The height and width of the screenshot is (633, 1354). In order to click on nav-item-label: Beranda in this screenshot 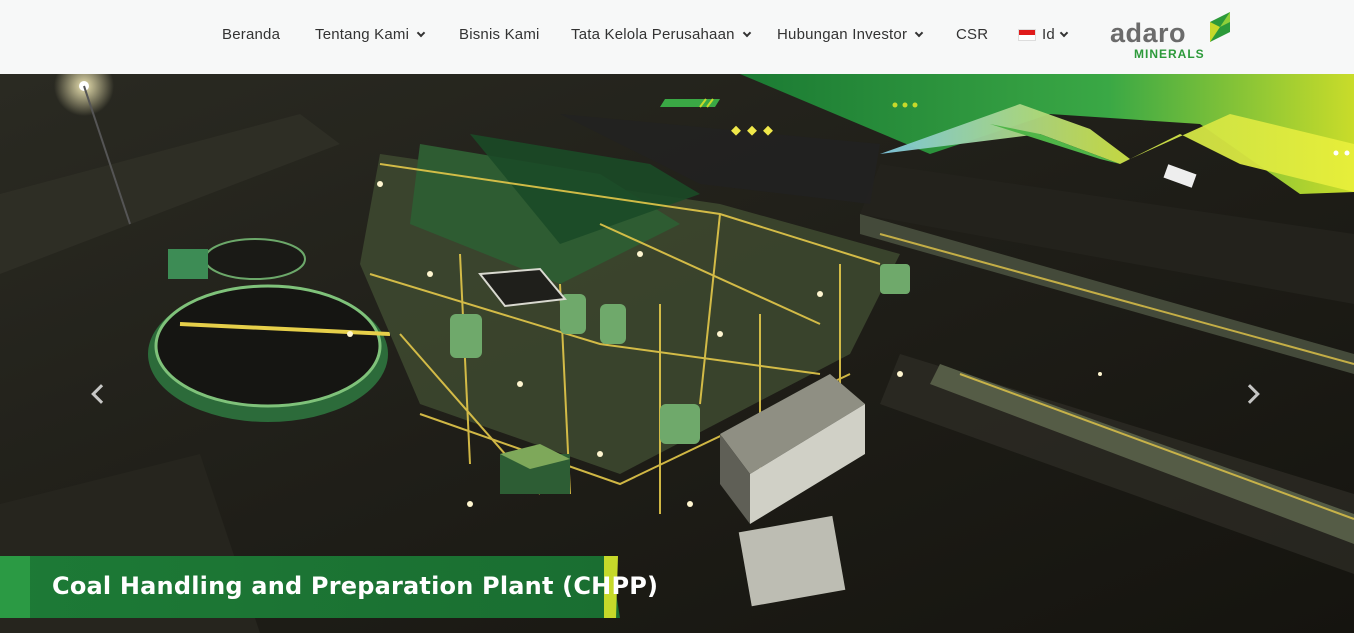, I will do `click(251, 34)`.